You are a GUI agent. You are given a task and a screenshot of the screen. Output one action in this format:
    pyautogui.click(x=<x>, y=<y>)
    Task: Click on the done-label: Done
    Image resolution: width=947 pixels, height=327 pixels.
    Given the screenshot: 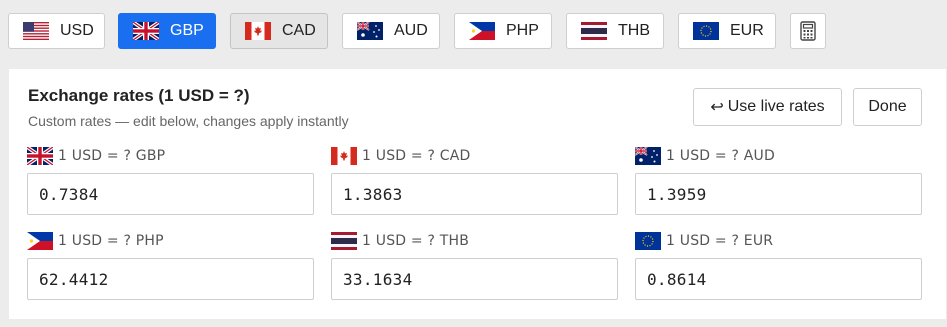 What is the action you would take?
    pyautogui.click(x=887, y=106)
    